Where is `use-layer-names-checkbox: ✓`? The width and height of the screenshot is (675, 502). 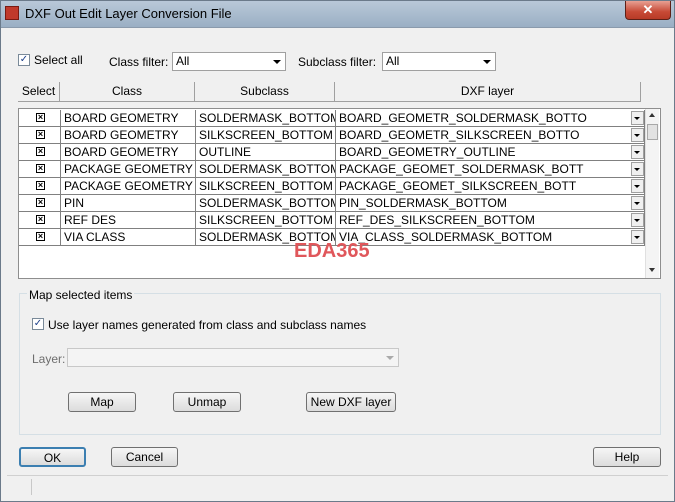
use-layer-names-checkbox: ✓ is located at coordinates (38, 324).